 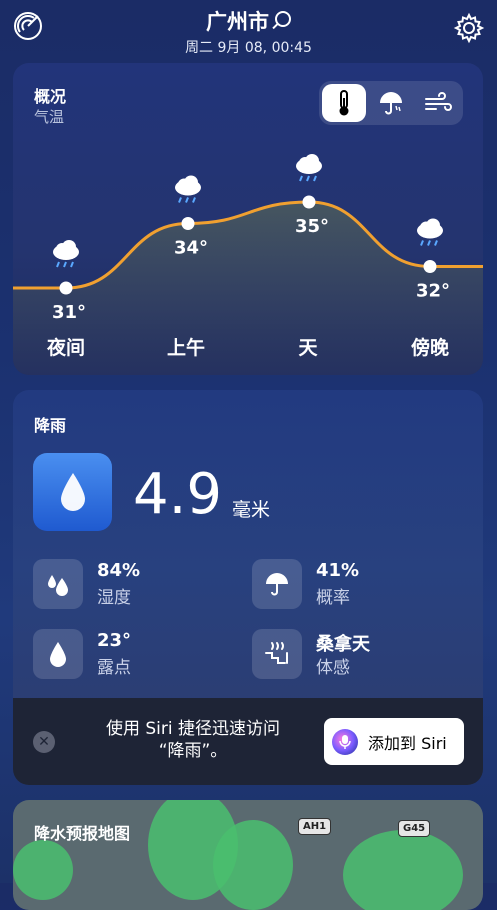 I want to click on temp-label: 34°, so click(x=191, y=248).